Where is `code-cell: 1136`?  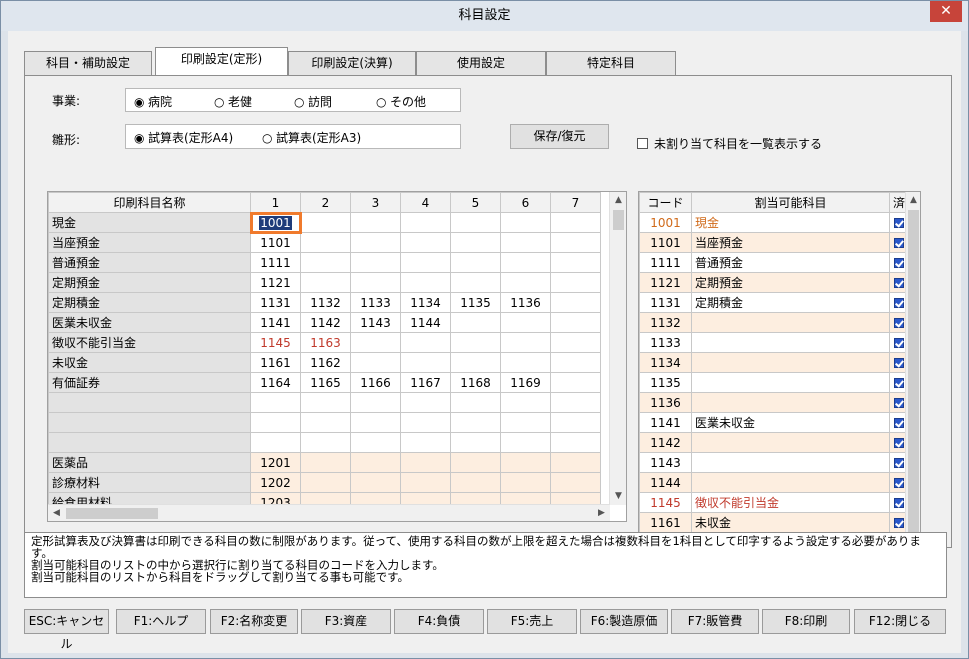
code-cell: 1136 is located at coordinates (525, 302).